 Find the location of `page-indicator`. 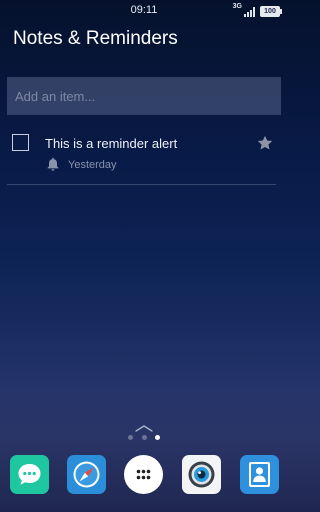

page-indicator is located at coordinates (144, 437).